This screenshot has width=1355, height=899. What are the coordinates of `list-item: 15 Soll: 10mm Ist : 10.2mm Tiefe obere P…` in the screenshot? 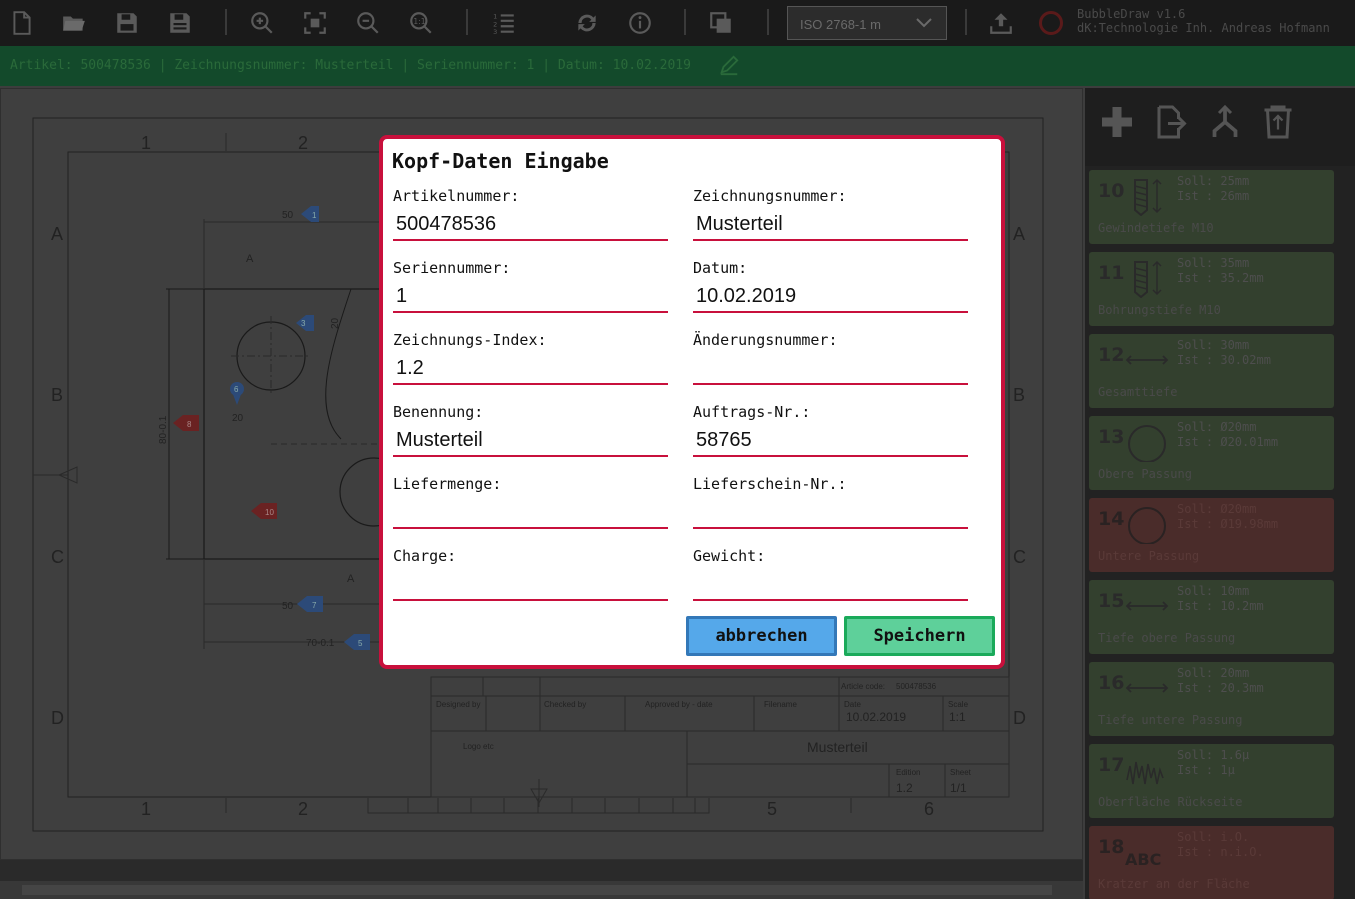 It's located at (1211, 617).